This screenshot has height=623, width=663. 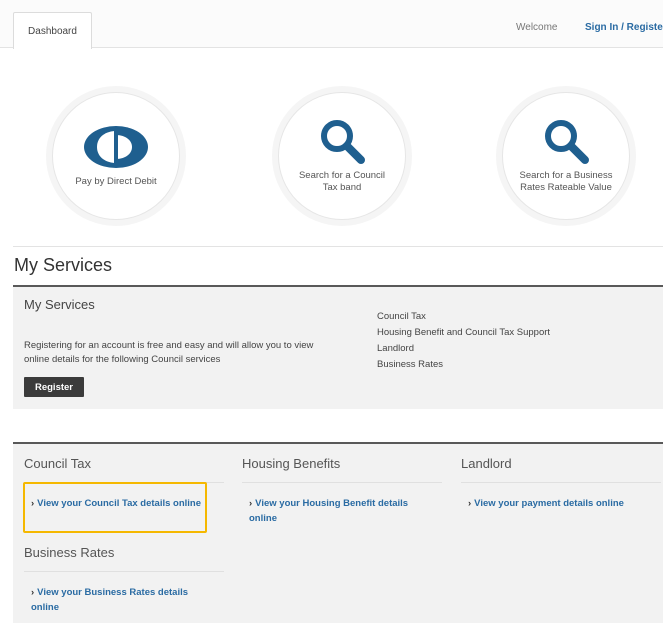 I want to click on business-rates-title: Business Rates, so click(x=69, y=552).